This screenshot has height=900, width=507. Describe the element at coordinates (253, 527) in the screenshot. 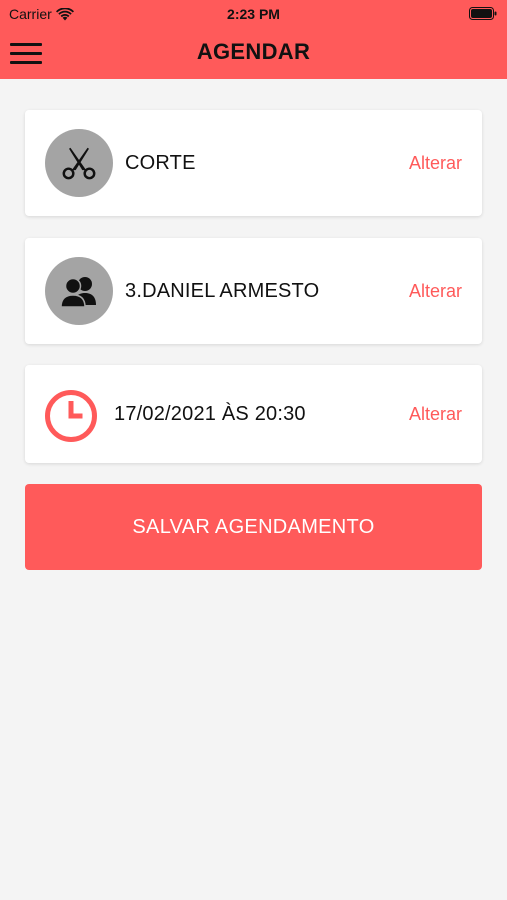

I see `save-appointment-button: SALVAR AGENDAMENTO` at that location.